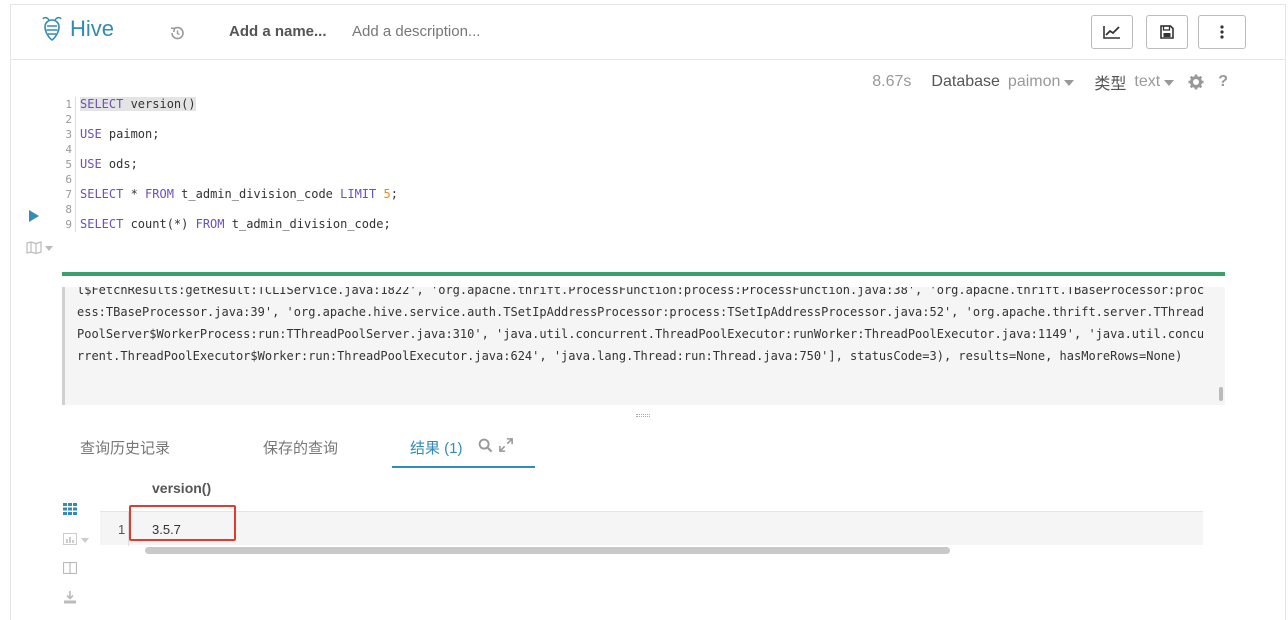 This screenshot has height=620, width=1288. Describe the element at coordinates (965, 81) in the screenshot. I see `database-label: Database` at that location.